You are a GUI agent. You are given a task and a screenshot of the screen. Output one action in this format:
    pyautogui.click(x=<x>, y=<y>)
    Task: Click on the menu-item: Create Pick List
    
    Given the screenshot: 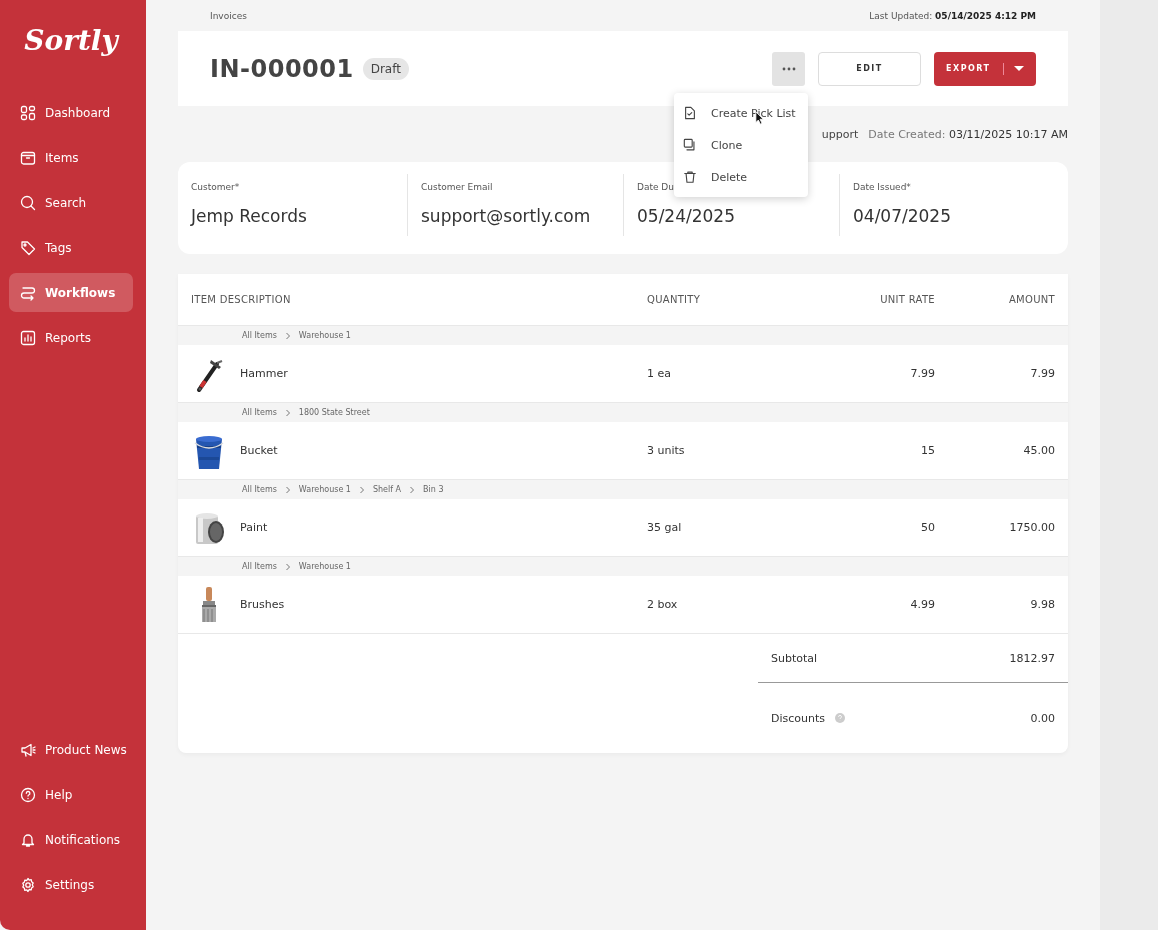 What is the action you would take?
    pyautogui.click(x=741, y=113)
    